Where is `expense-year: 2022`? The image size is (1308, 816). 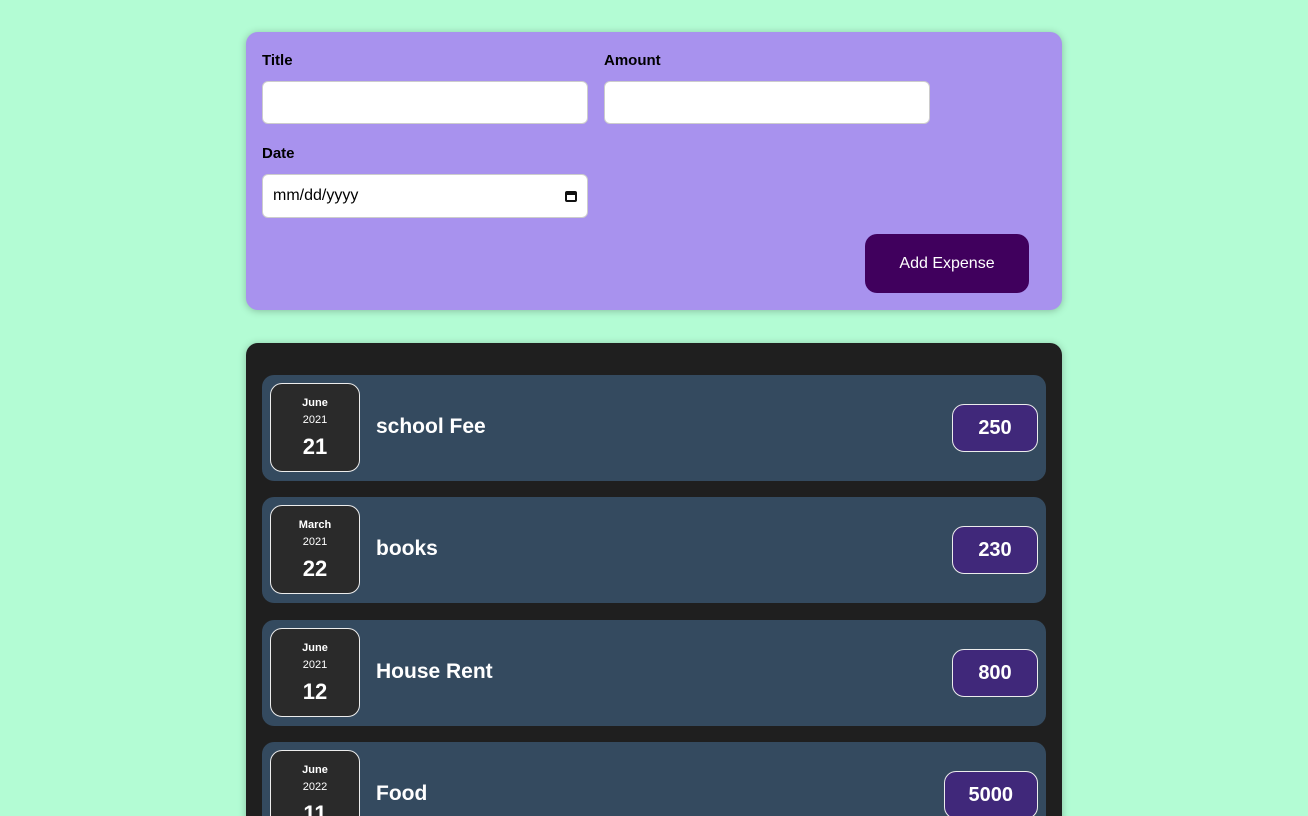 expense-year: 2022 is located at coordinates (315, 787).